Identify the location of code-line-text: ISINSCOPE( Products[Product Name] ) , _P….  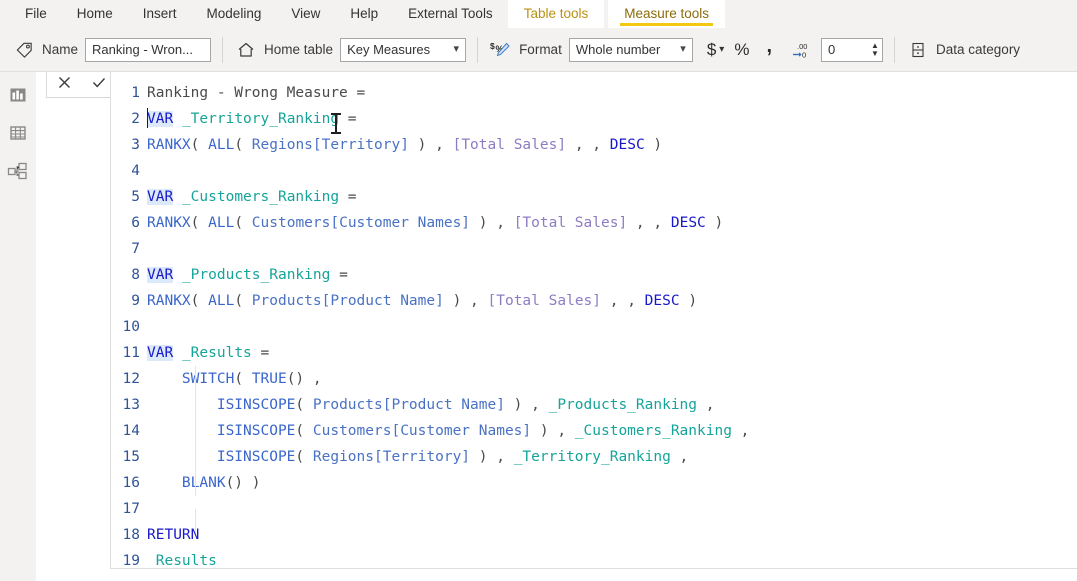
(430, 405).